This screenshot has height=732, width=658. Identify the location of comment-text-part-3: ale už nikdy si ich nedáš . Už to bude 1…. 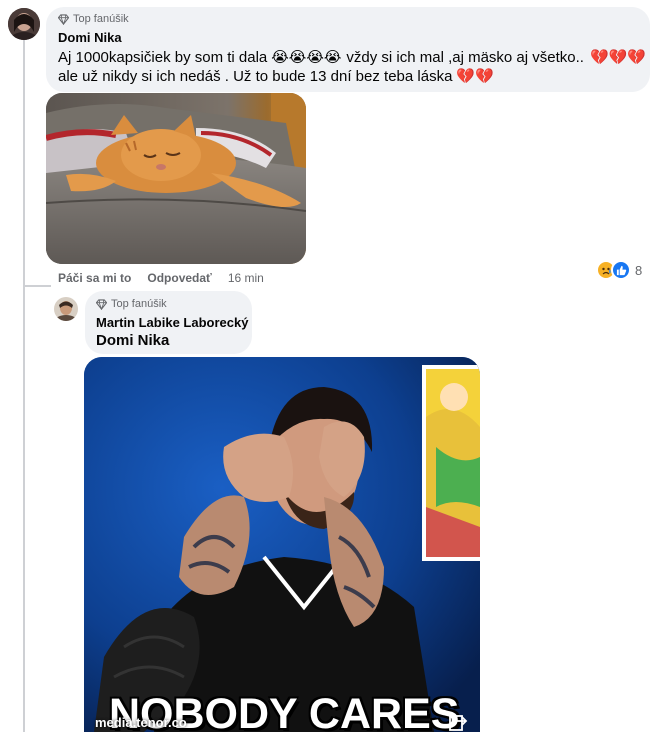
(255, 76).